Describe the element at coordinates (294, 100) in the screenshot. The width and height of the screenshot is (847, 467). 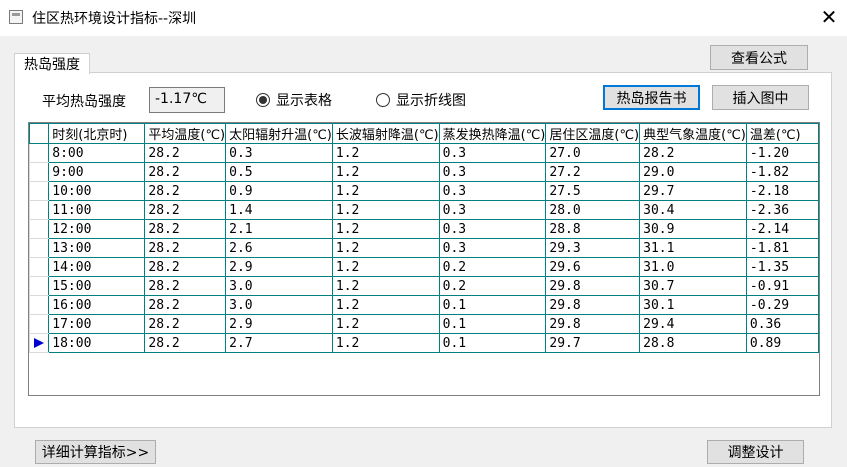
I see `radio-show-table: 显示表格` at that location.